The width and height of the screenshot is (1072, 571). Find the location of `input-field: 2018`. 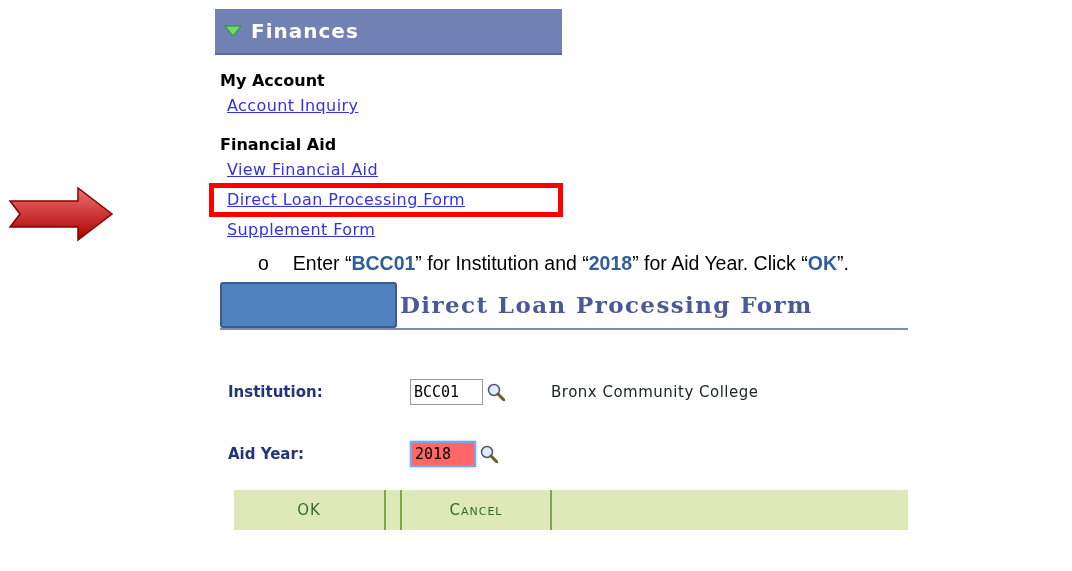

input-field: 2018 is located at coordinates (443, 454).